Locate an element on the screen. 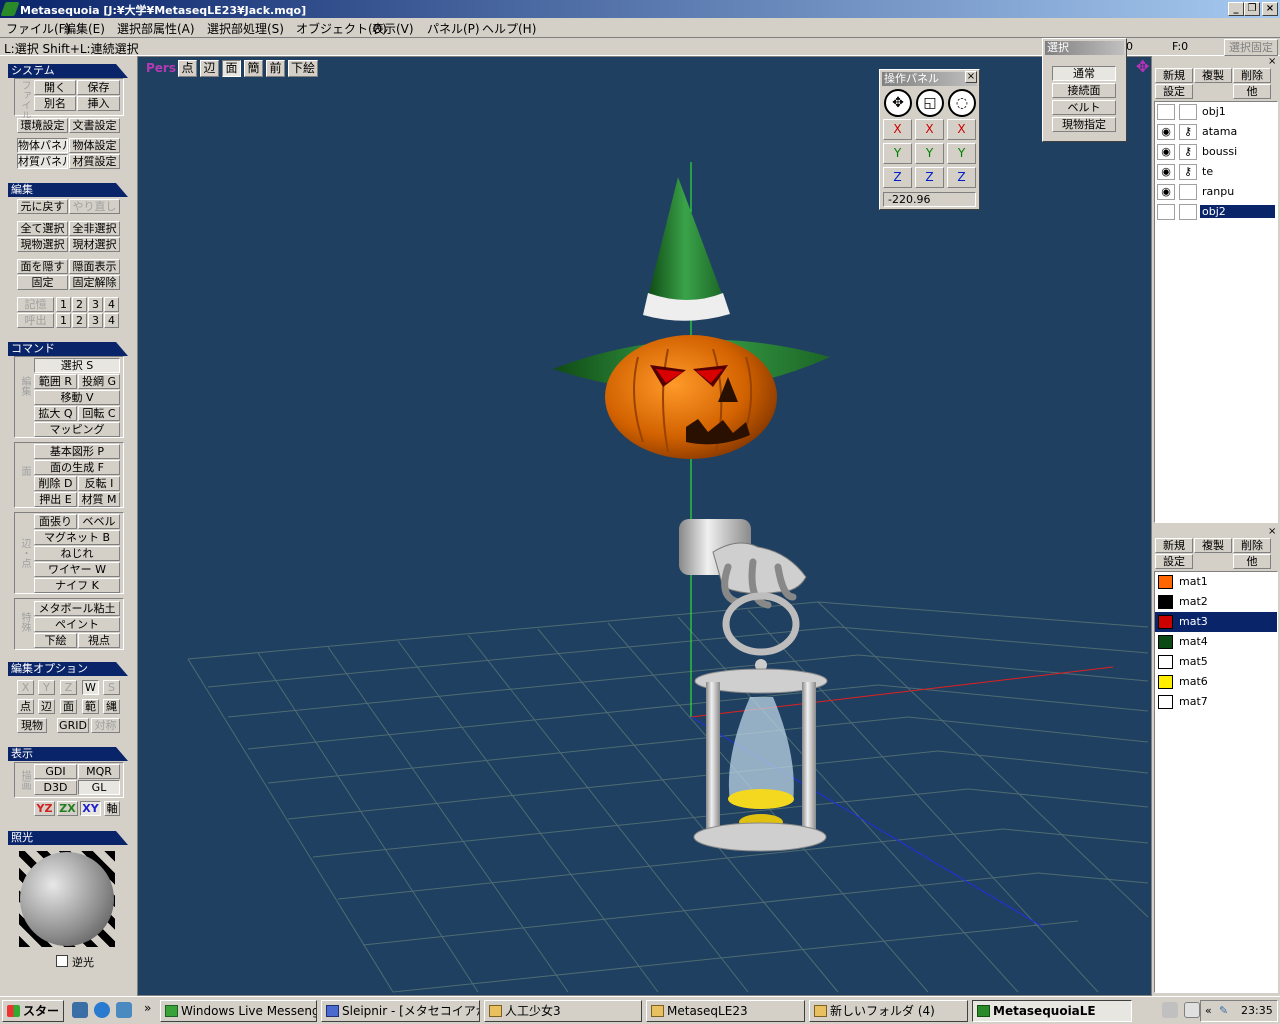  object-row-selected: obj2 is located at coordinates (1216, 212).